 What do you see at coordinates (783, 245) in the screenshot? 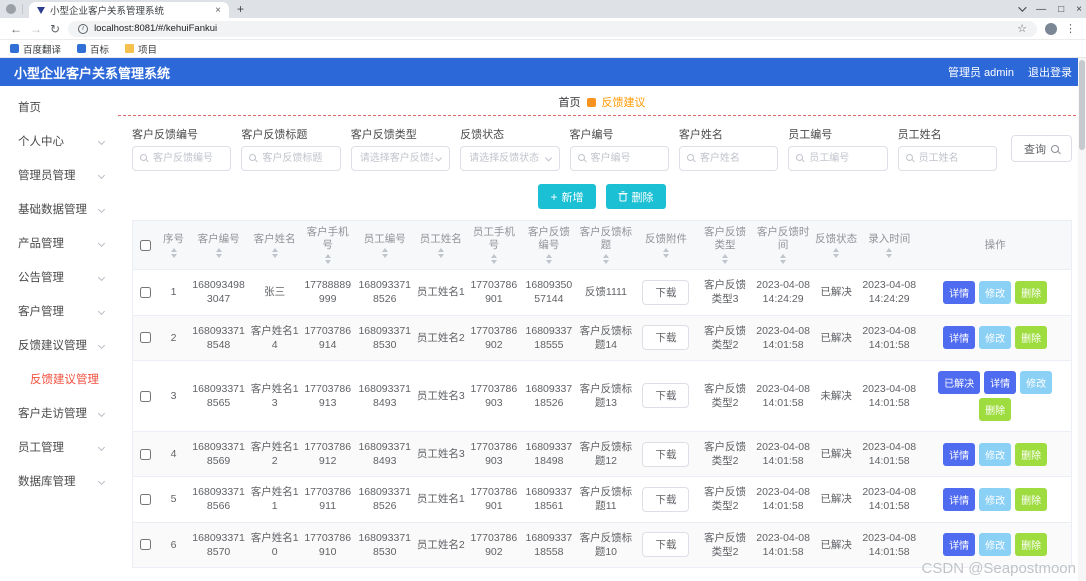
I see `column-header: 客户反馈时间` at bounding box center [783, 245].